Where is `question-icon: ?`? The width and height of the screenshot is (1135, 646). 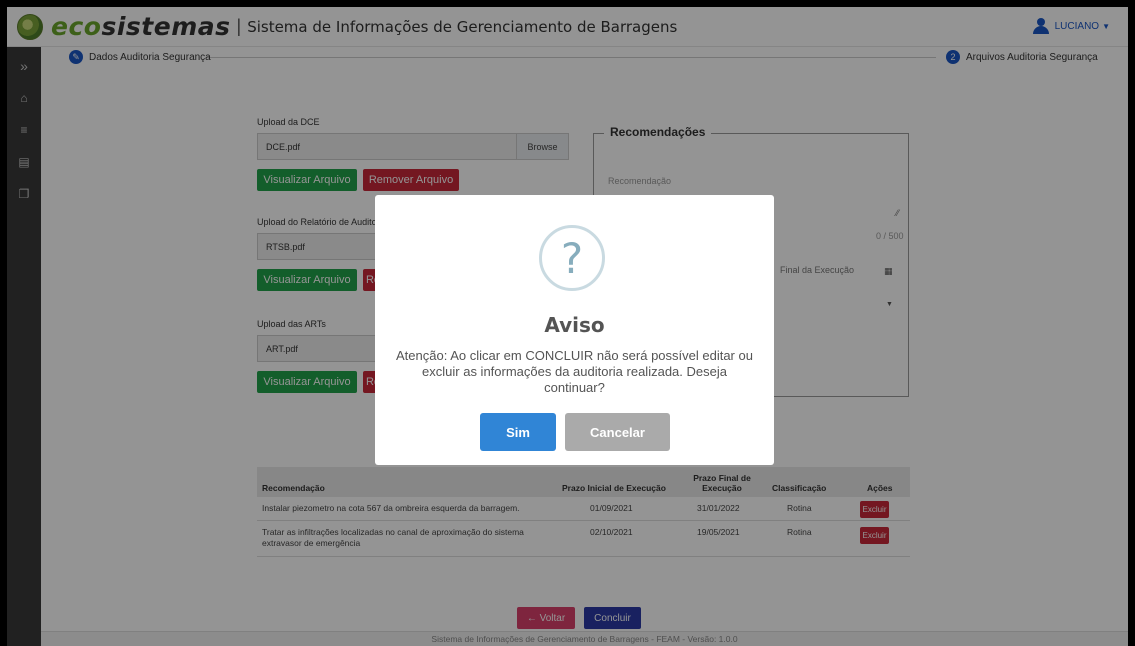 question-icon: ? is located at coordinates (572, 258).